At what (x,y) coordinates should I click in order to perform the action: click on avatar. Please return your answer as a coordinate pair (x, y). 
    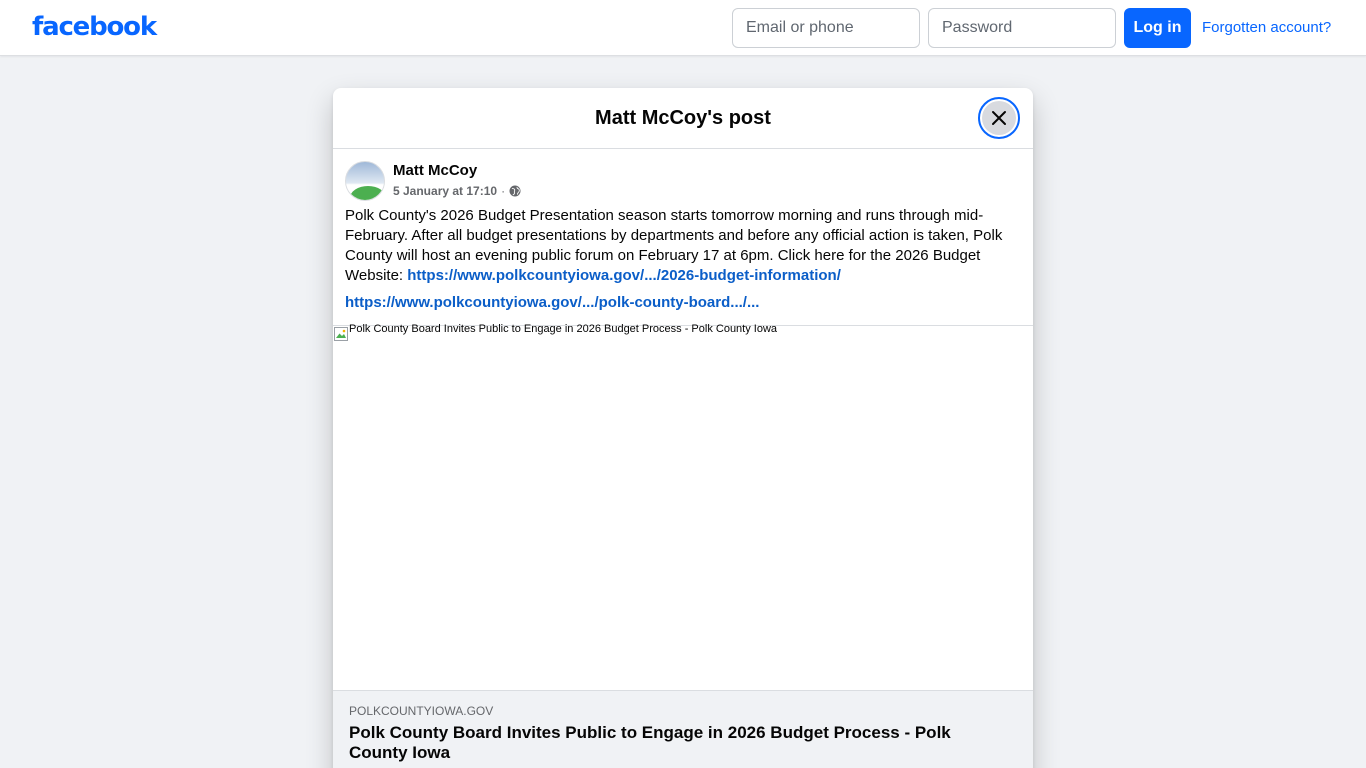
    Looking at the image, I should click on (365, 181).